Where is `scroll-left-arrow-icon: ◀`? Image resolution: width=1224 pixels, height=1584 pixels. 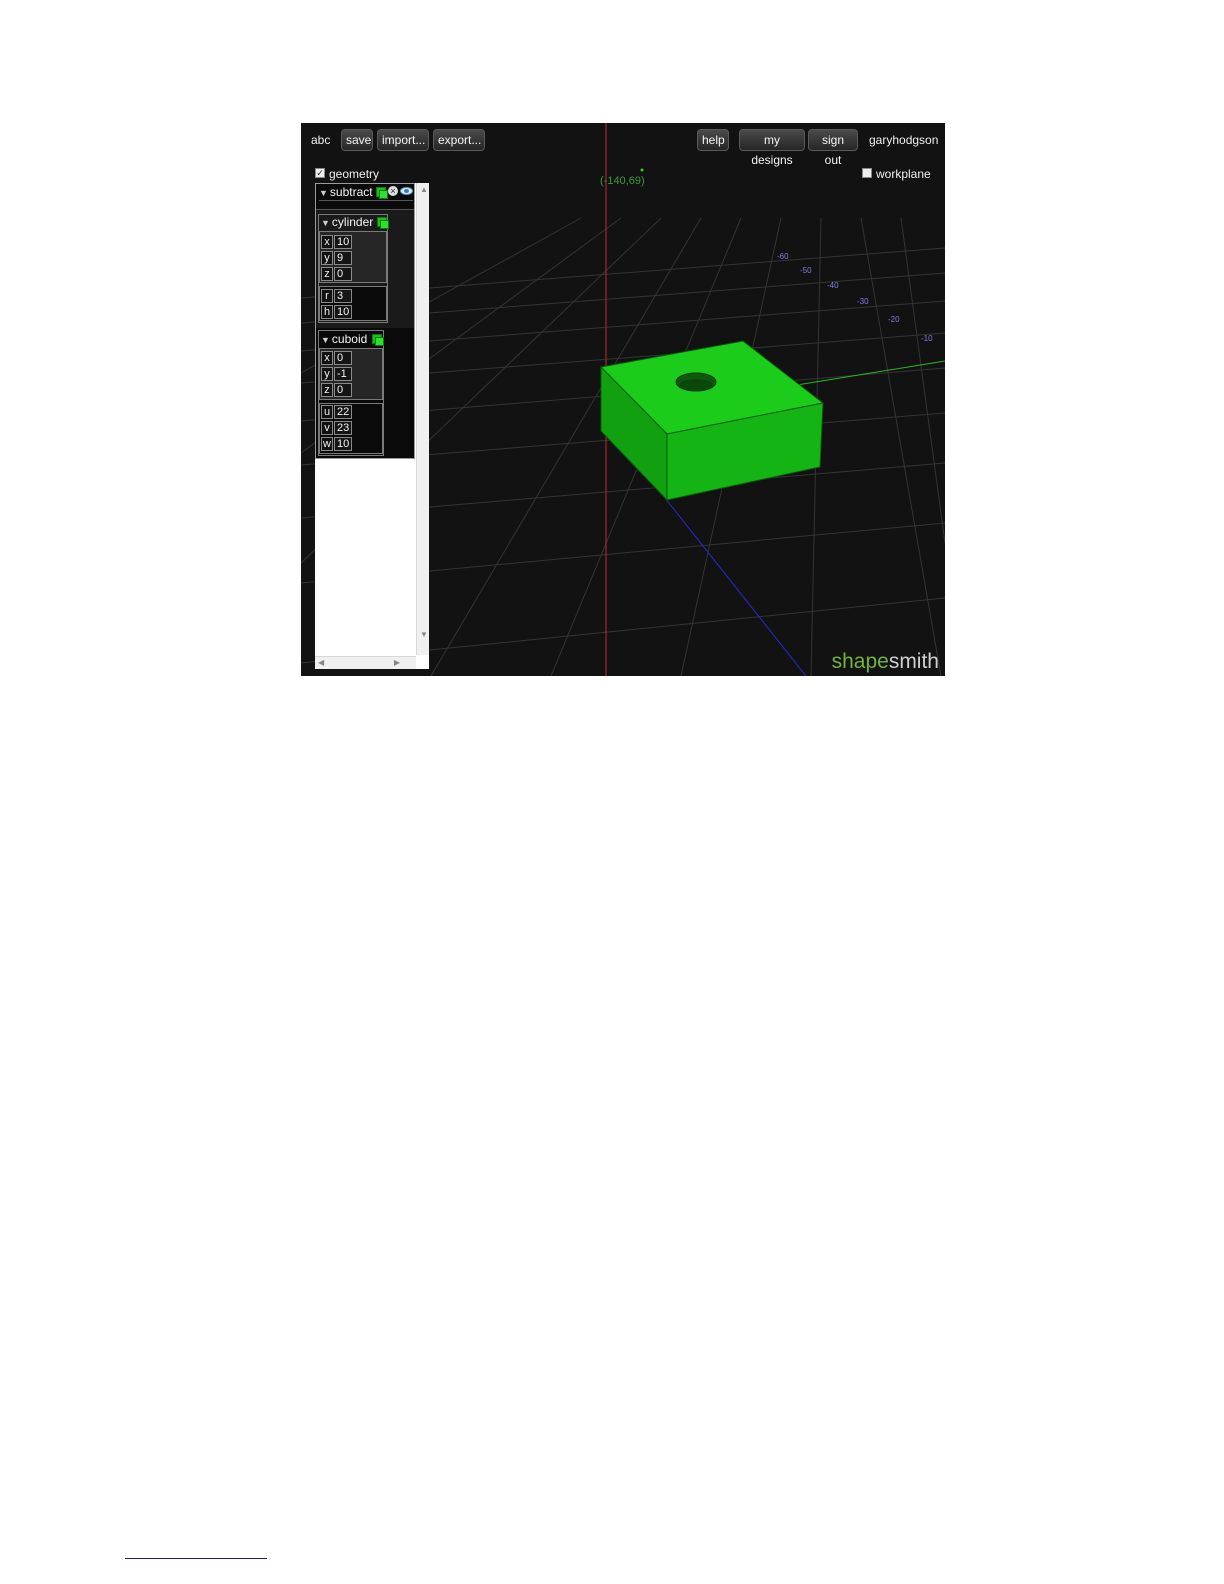
scroll-left-arrow-icon: ◀ is located at coordinates (321, 663).